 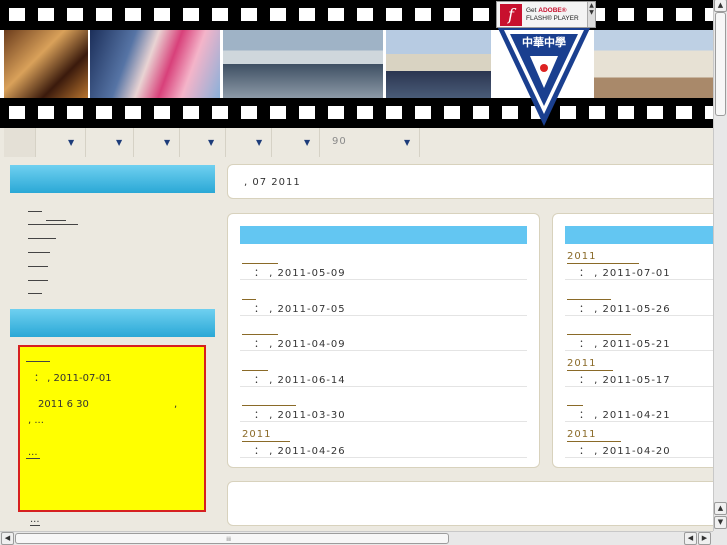 I want to click on horizontal-scroll-thumb: ⁞⁞⁞⁞⁞, so click(x=232, y=538).